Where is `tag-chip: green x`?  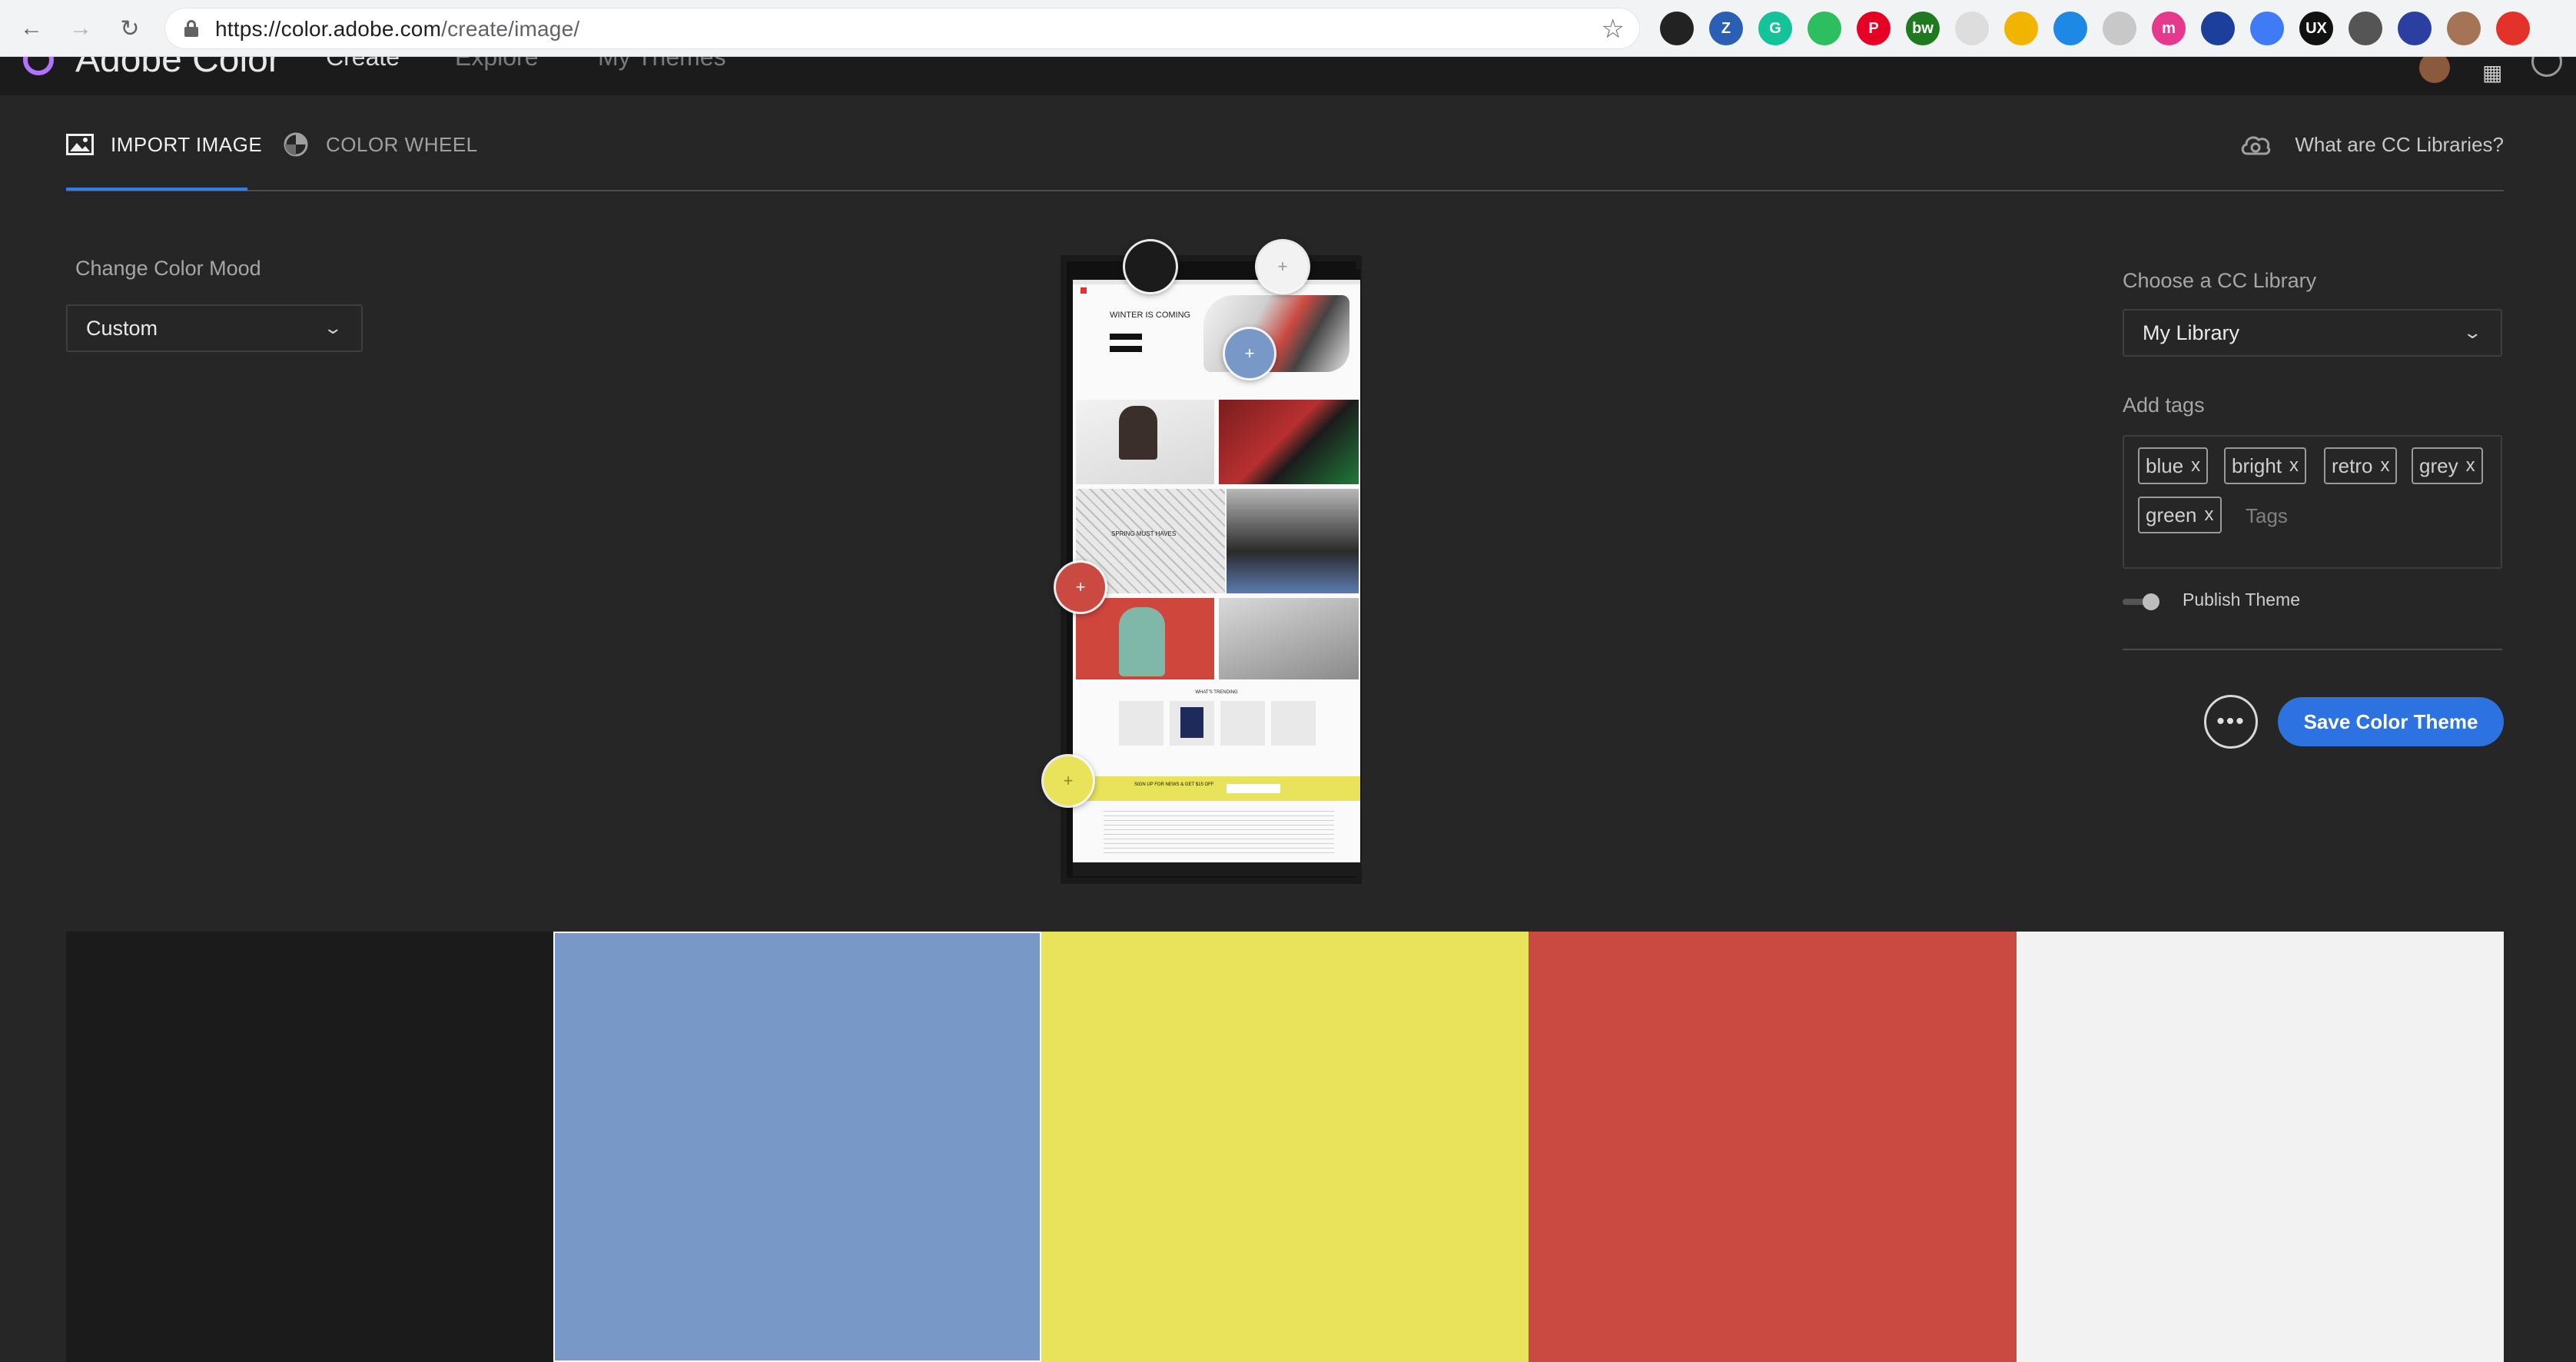
tag-chip: green x is located at coordinates (2180, 515).